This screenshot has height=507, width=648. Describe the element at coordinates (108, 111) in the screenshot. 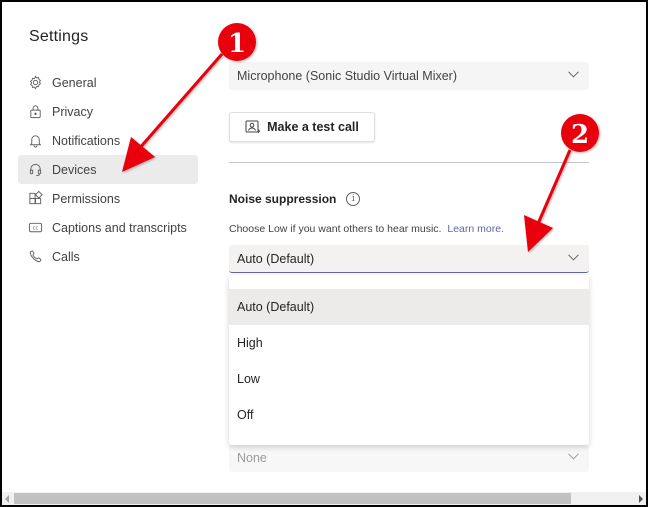

I see `nav-item-privacy: Privacy` at that location.